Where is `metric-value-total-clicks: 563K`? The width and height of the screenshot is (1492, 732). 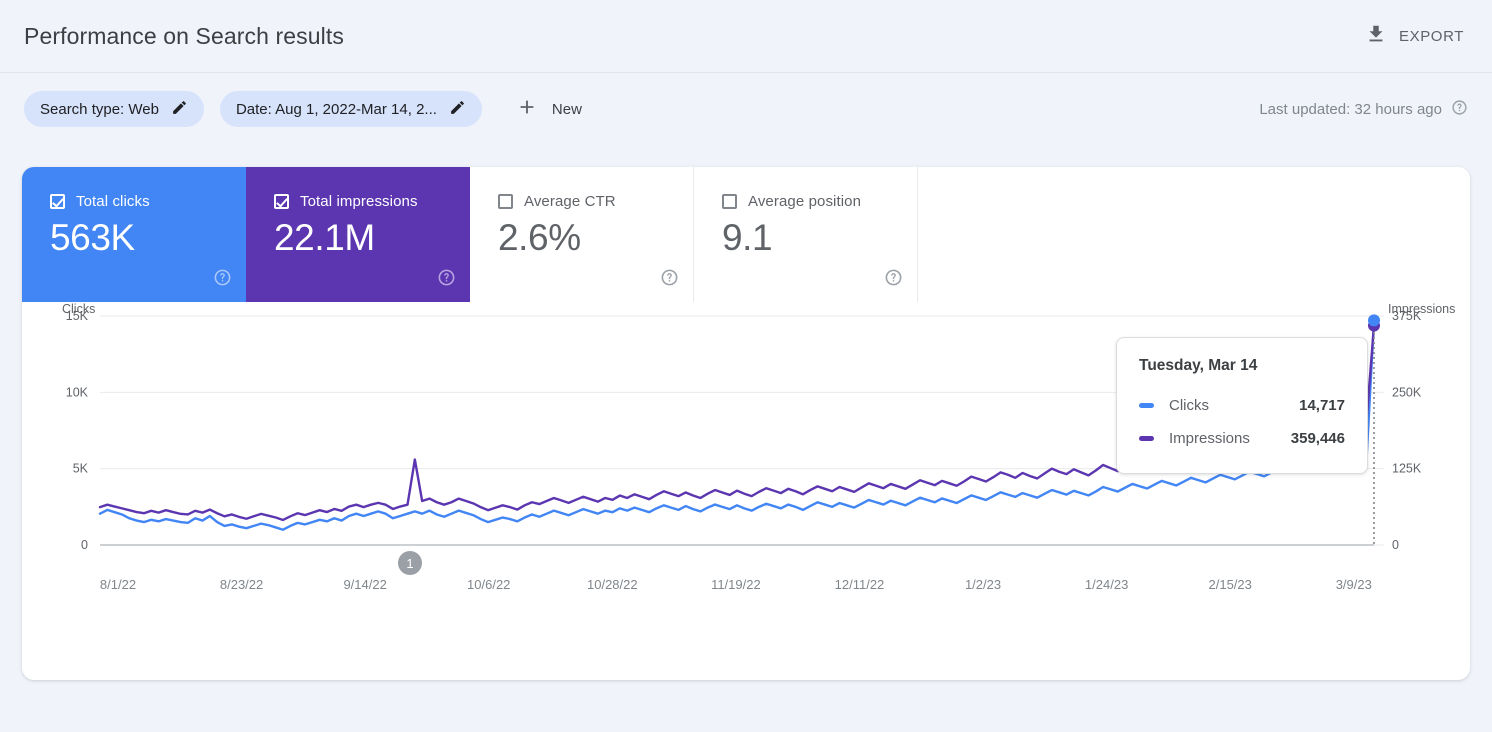 metric-value-total-clicks: 563K is located at coordinates (92, 237).